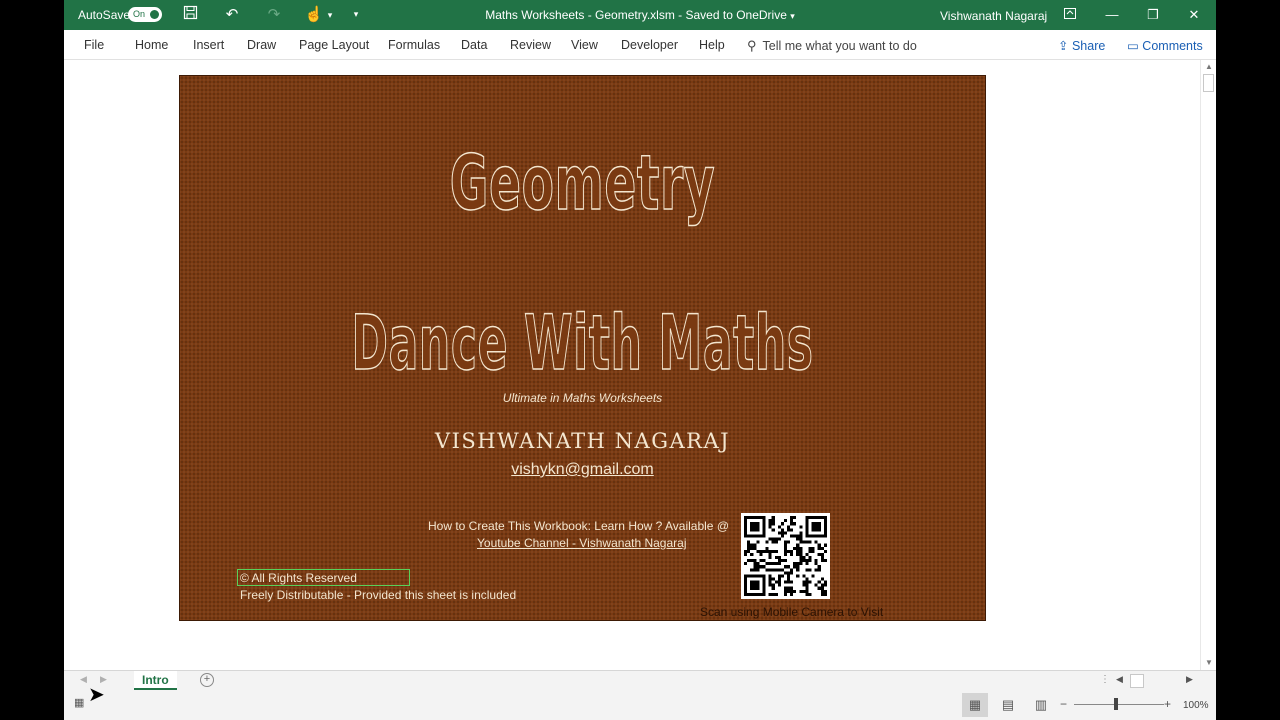 The height and width of the screenshot is (720, 1280). I want to click on mouse-cursor-icon: ➤, so click(96, 695).